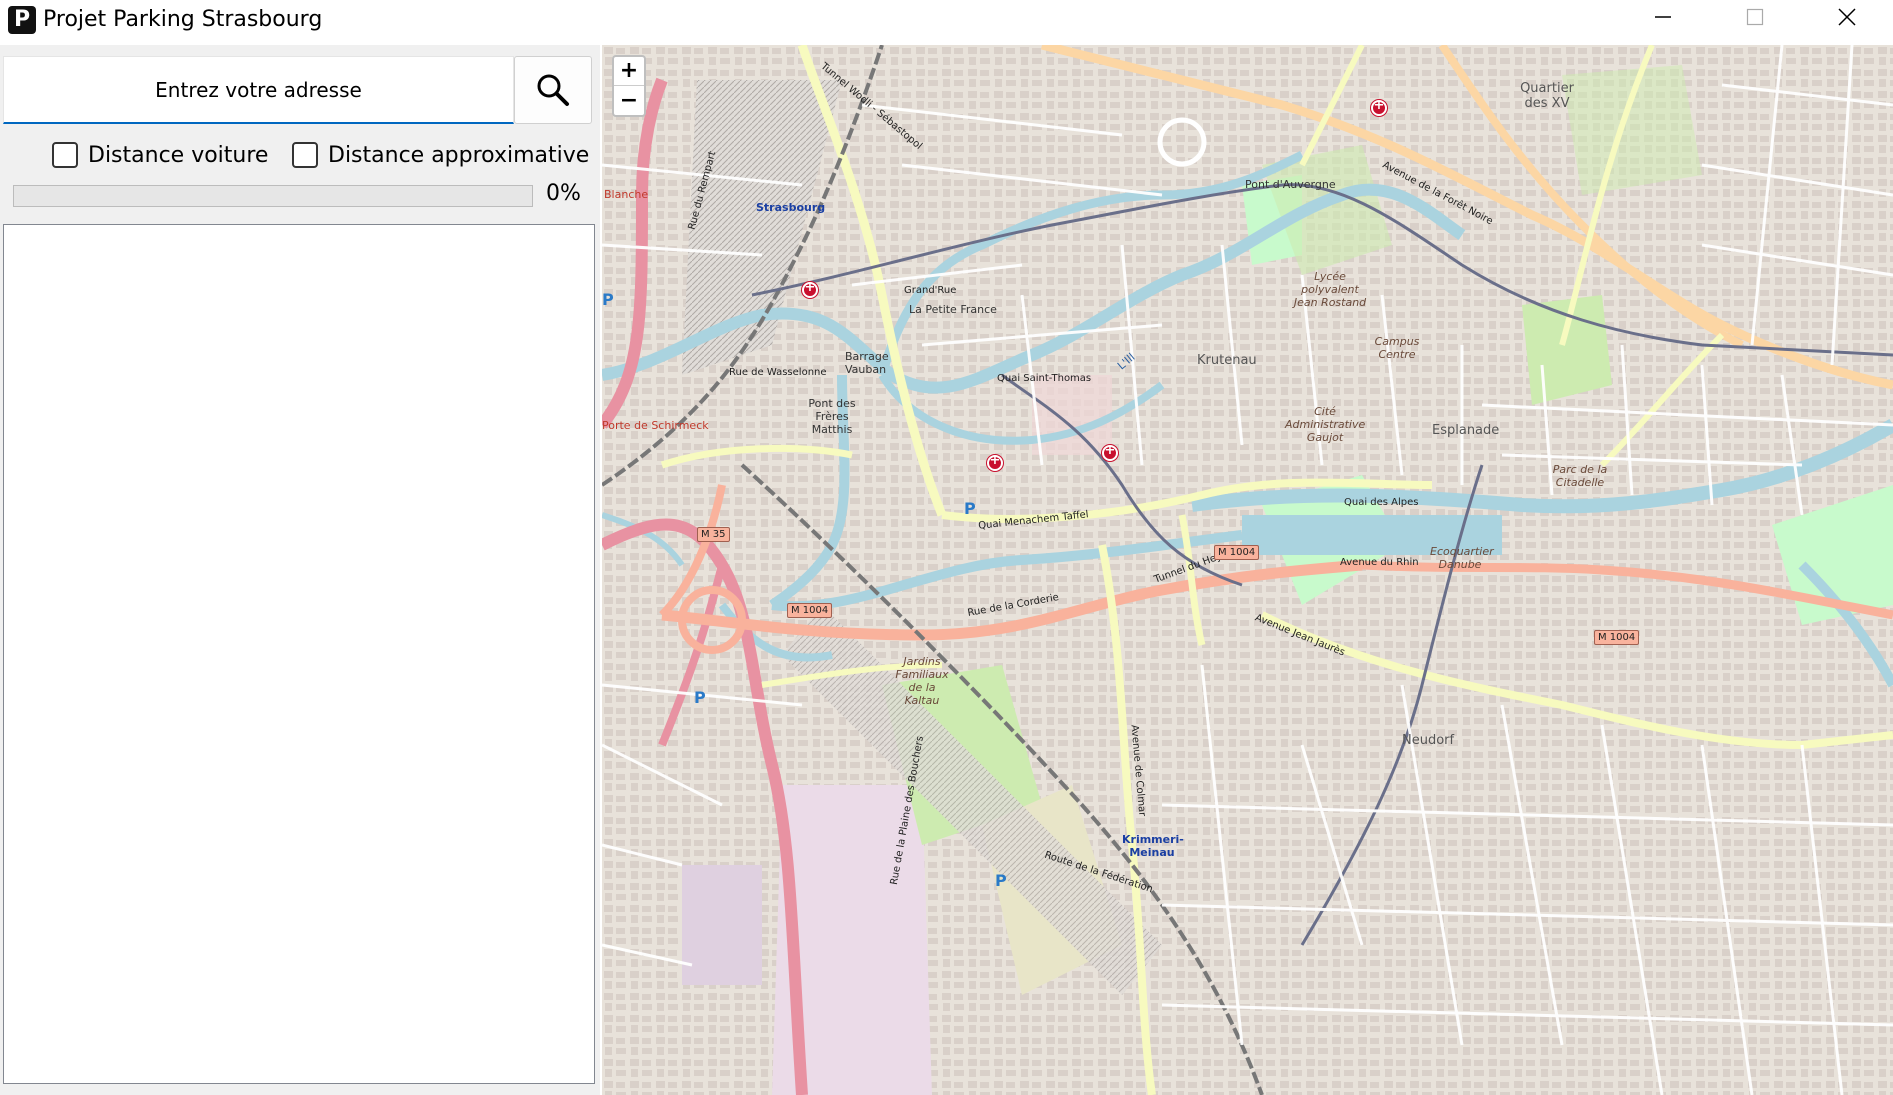 The height and width of the screenshot is (1095, 1893). What do you see at coordinates (1580, 476) in the screenshot?
I see `map-label-parc-citadelle: Parc de la Citadelle` at bounding box center [1580, 476].